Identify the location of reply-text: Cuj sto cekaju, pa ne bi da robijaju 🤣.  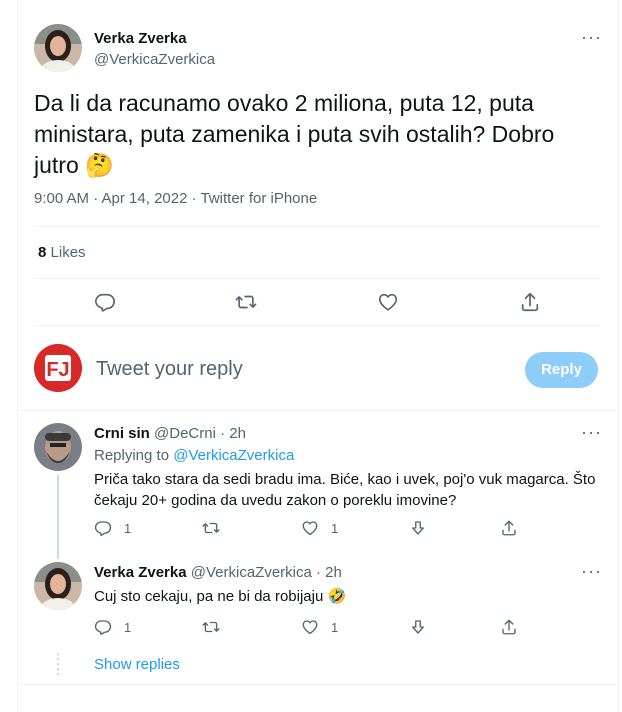
(220, 596).